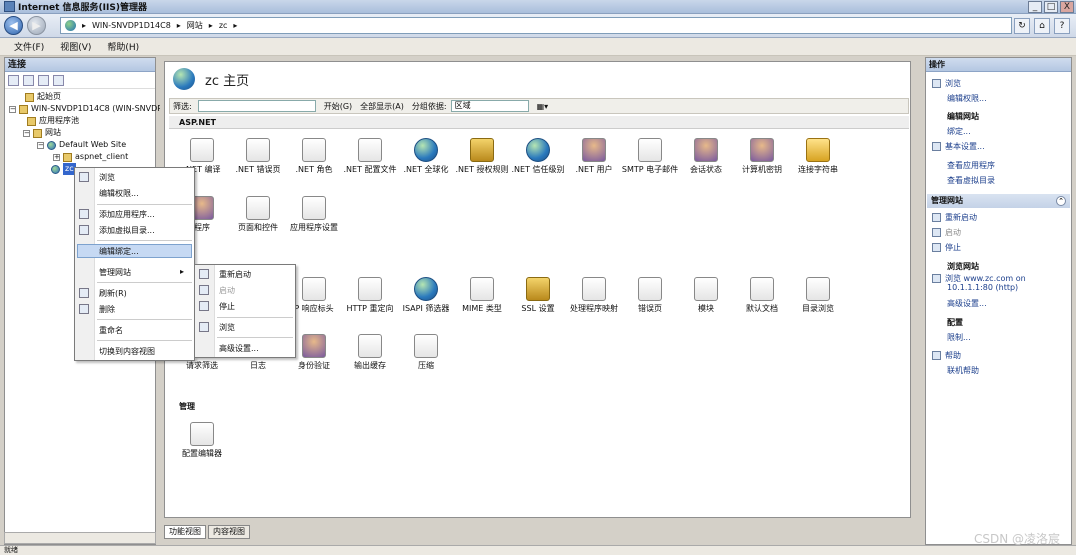  I want to click on menu-manage-site: 管理网站, so click(115, 272).